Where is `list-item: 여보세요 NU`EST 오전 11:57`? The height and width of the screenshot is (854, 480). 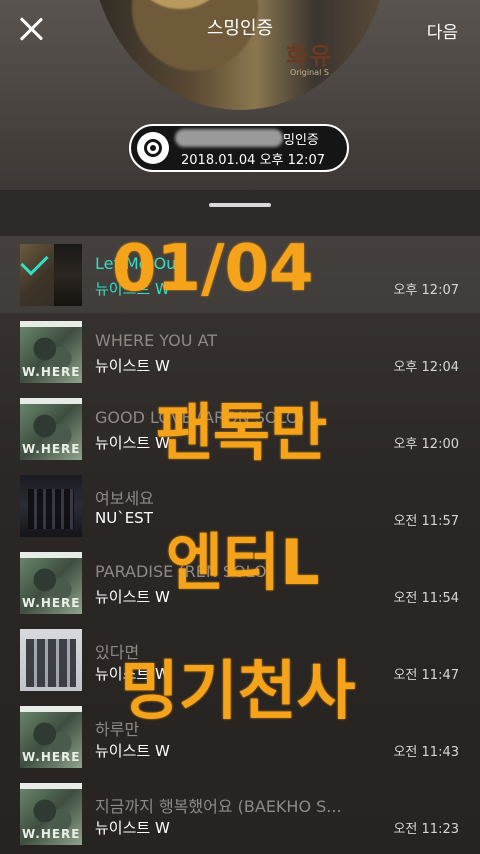
list-item: 여보세요 NU`EST 오전 11:57 is located at coordinates (240, 505).